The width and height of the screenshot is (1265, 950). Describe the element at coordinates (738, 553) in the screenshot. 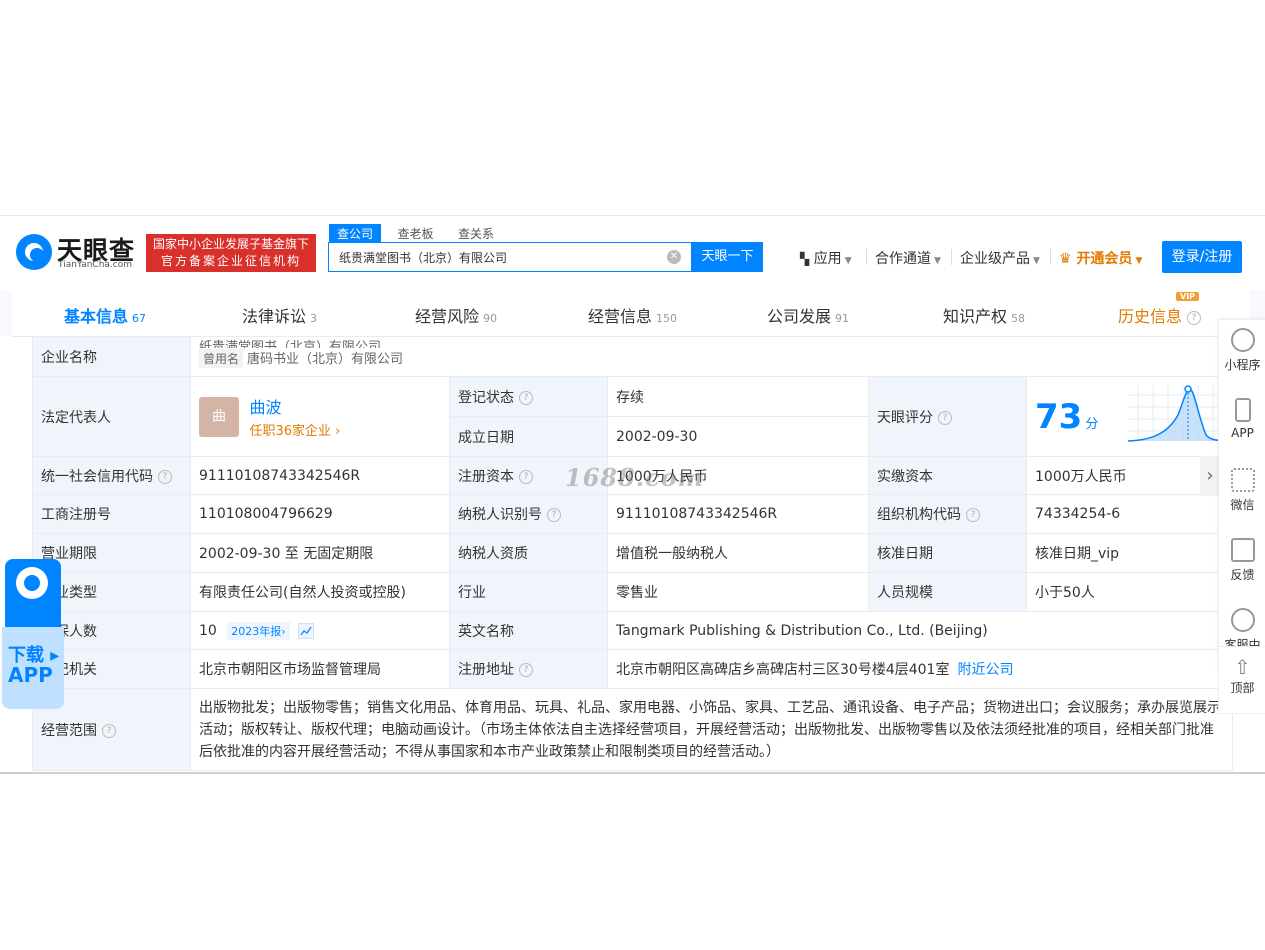

I see `taxpayer-qual-value: 增值税一般纳税人` at that location.